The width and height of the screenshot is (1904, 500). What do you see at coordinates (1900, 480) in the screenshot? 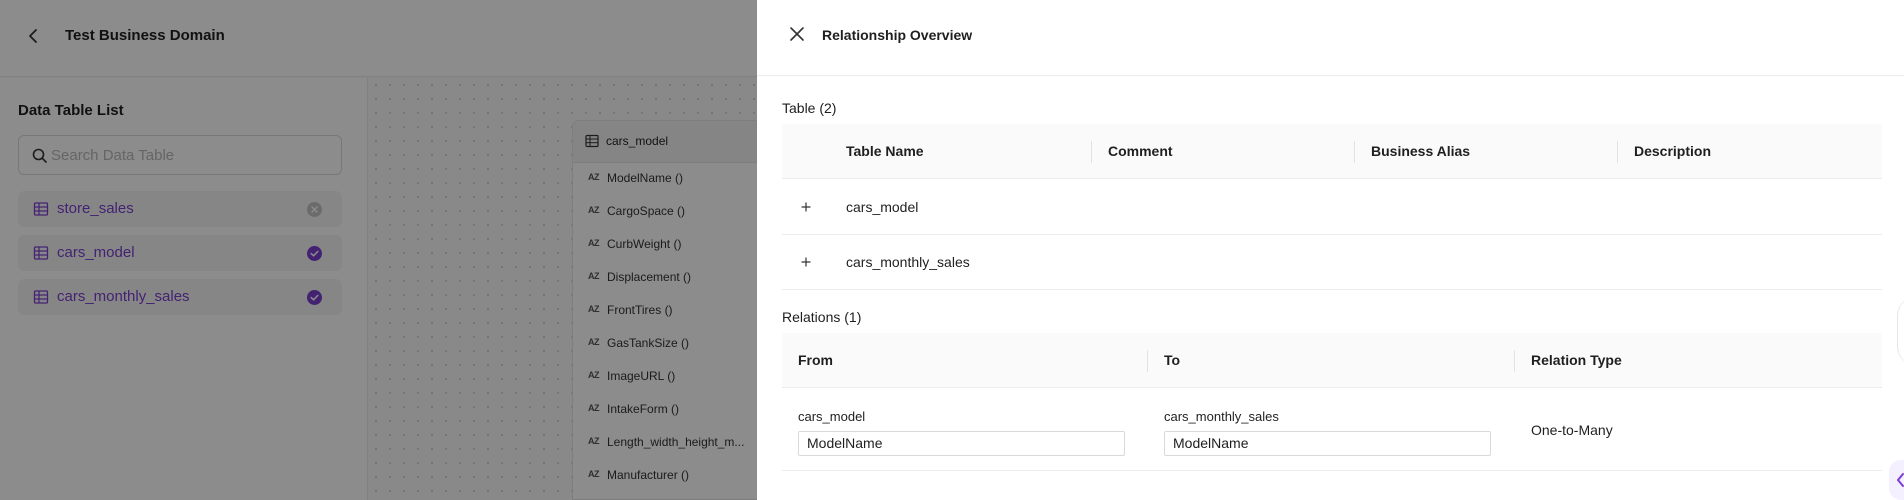
I see `chevron-left-icon` at bounding box center [1900, 480].